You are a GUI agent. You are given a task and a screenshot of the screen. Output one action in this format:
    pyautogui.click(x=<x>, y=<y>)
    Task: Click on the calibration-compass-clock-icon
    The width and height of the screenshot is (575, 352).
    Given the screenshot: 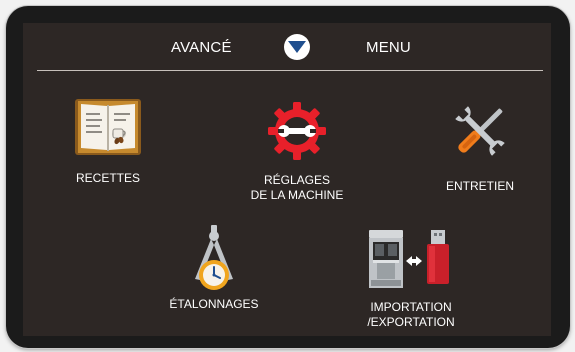 What is the action you would take?
    pyautogui.click(x=214, y=257)
    